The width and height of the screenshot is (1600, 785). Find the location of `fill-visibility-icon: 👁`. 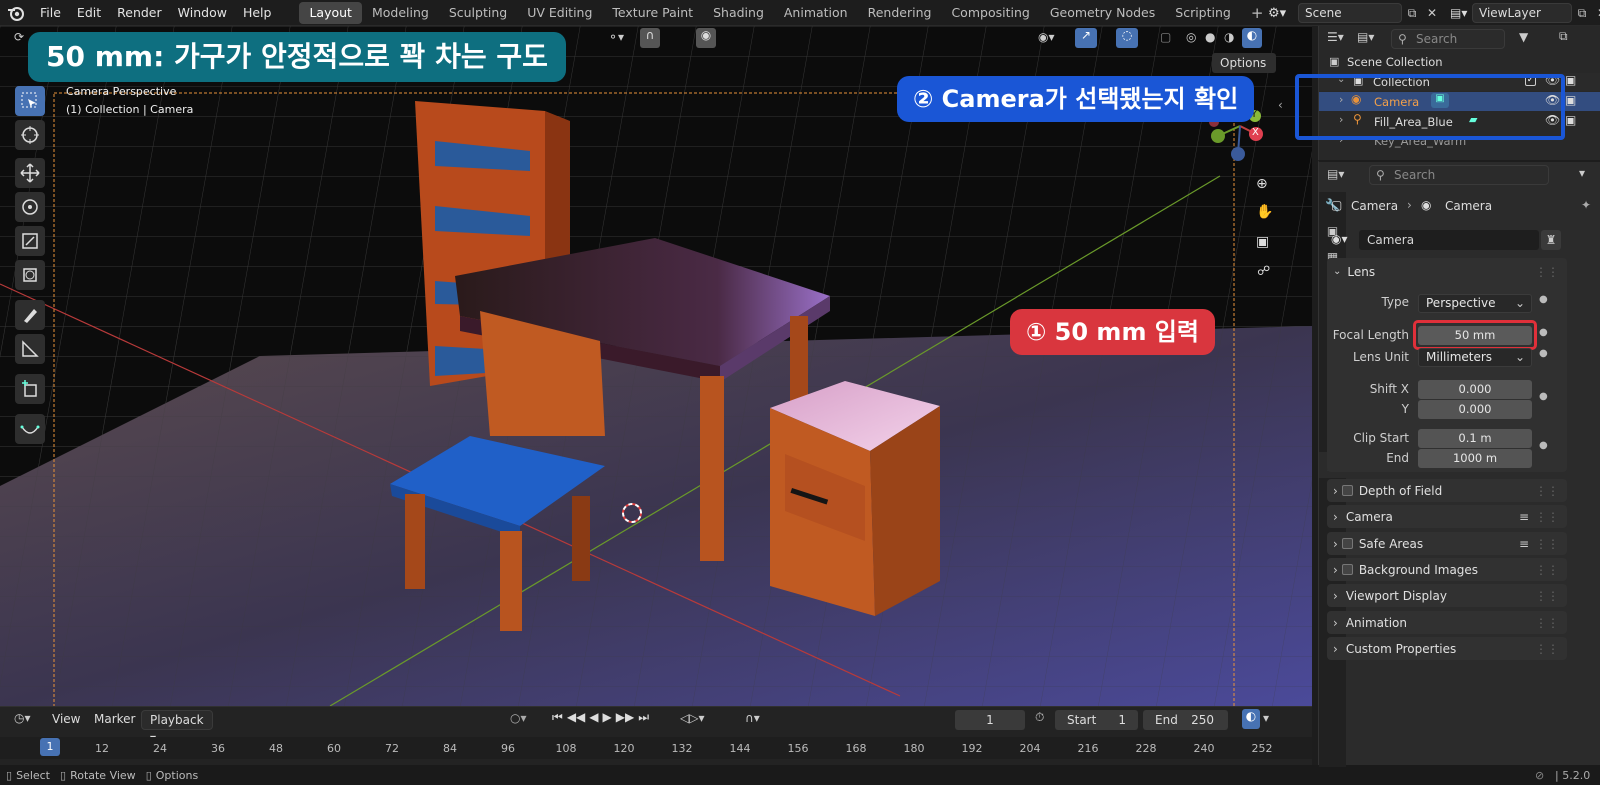

fill-visibility-icon: 👁 is located at coordinates (1552, 120).